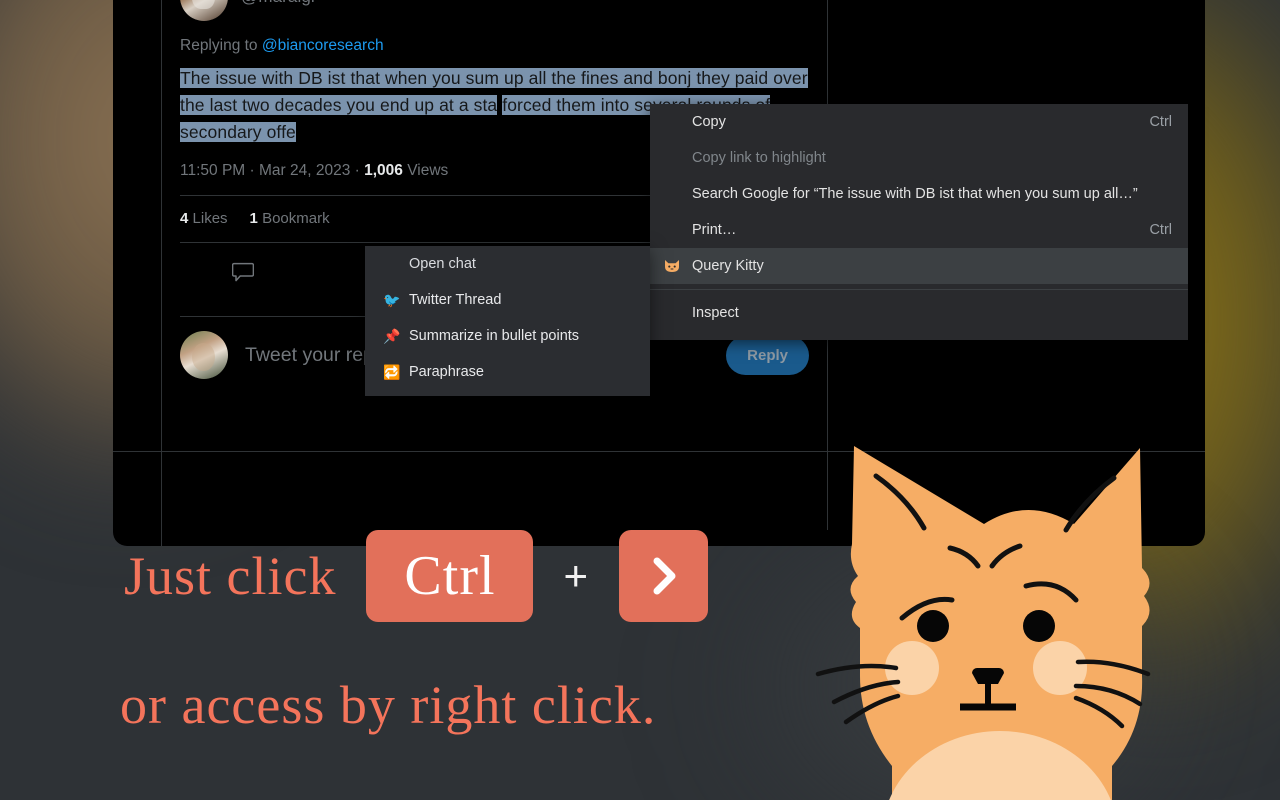  I want to click on author-handle: @maralgr, so click(279, 3).